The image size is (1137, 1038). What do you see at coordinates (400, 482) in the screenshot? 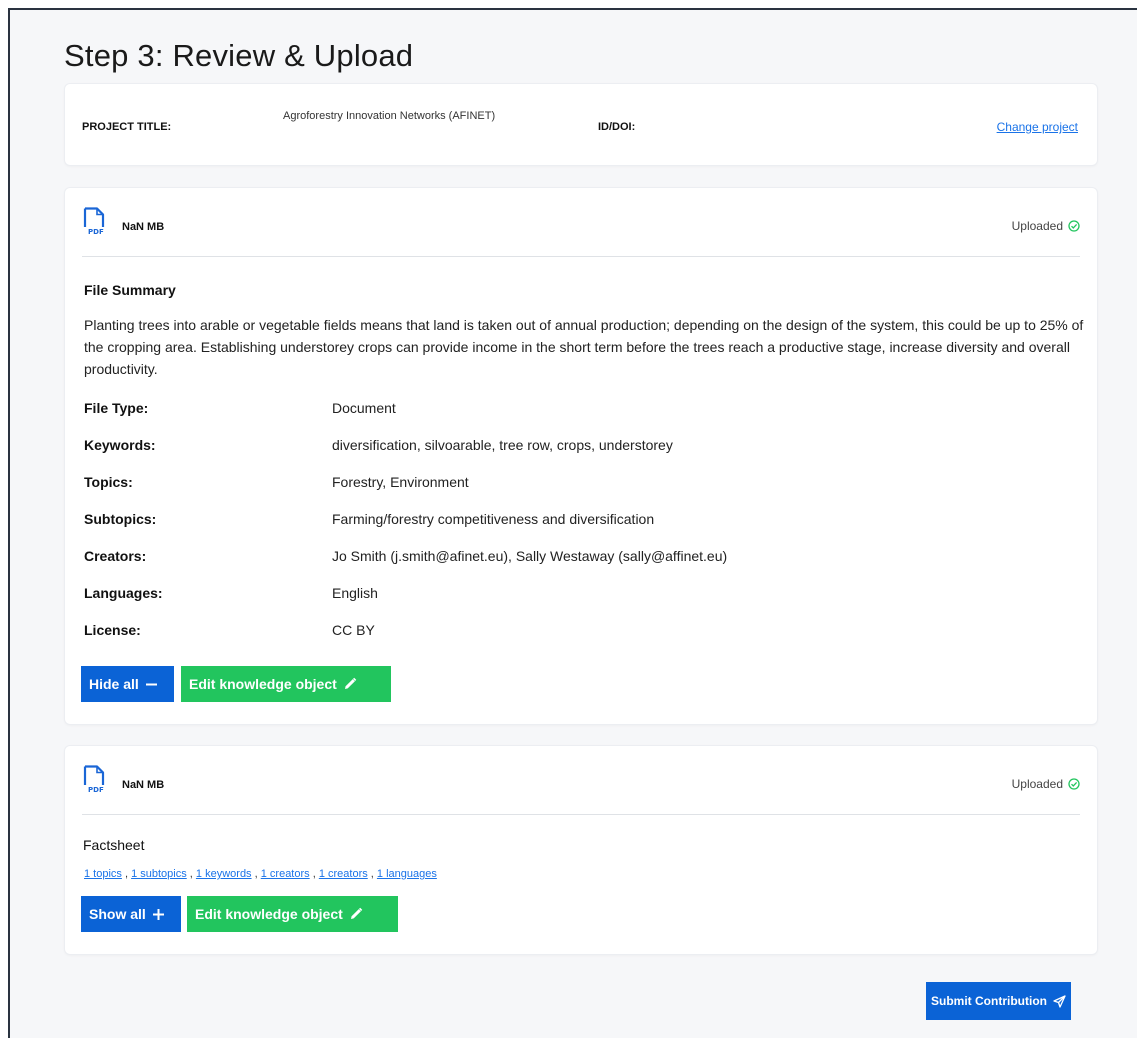
I see `metadata-value: Forestry, Environment` at bounding box center [400, 482].